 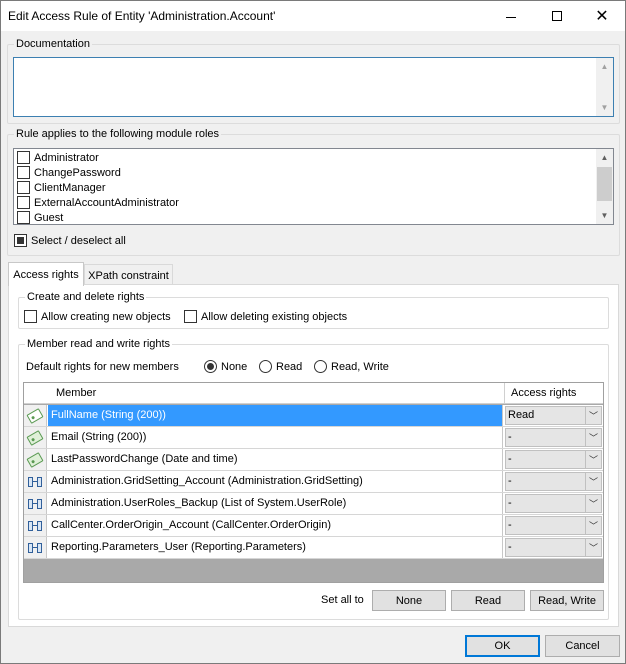 What do you see at coordinates (70, 240) in the screenshot?
I see `select-all-toggle: Select / deselect all` at bounding box center [70, 240].